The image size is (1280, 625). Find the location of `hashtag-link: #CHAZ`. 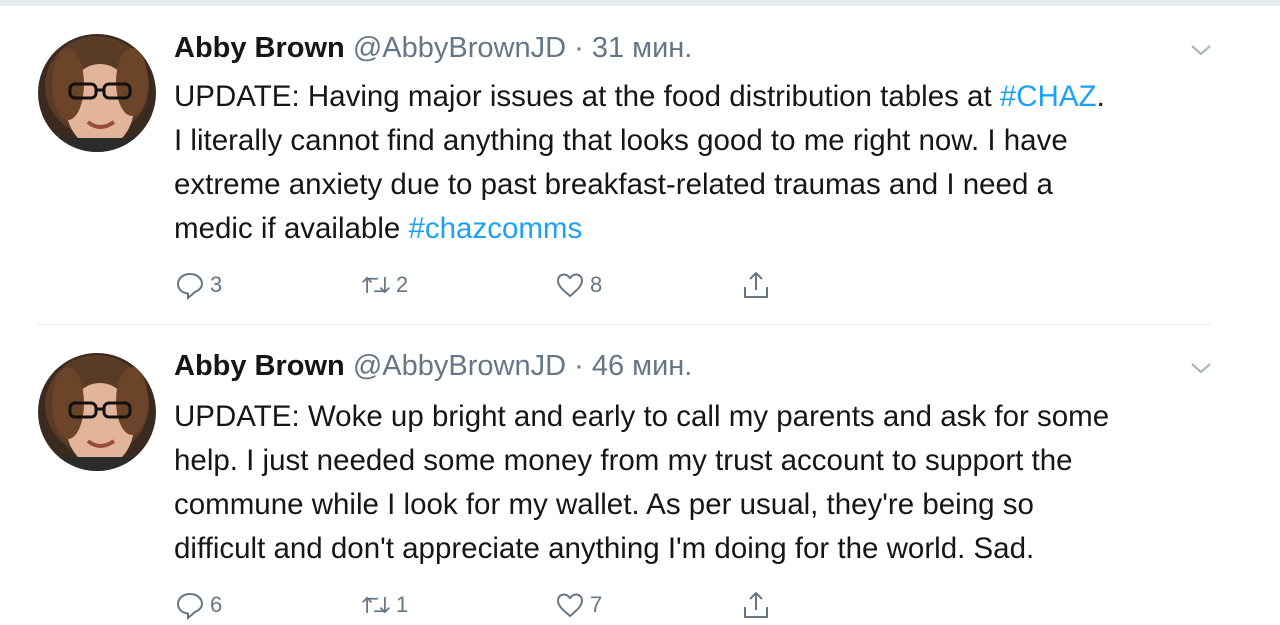

hashtag-link: #CHAZ is located at coordinates (1048, 96).